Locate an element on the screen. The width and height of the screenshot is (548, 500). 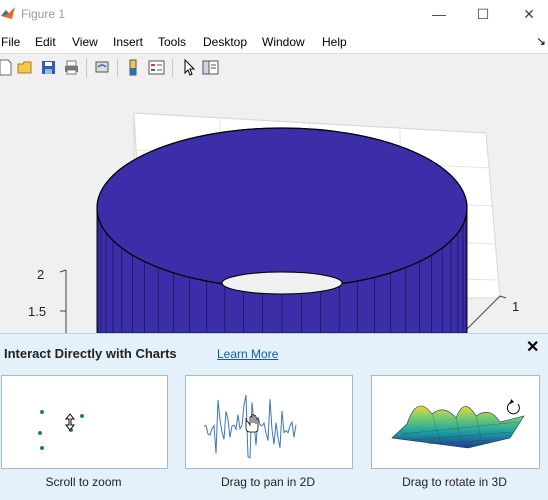
y-tick is located at coordinates (503, 297).